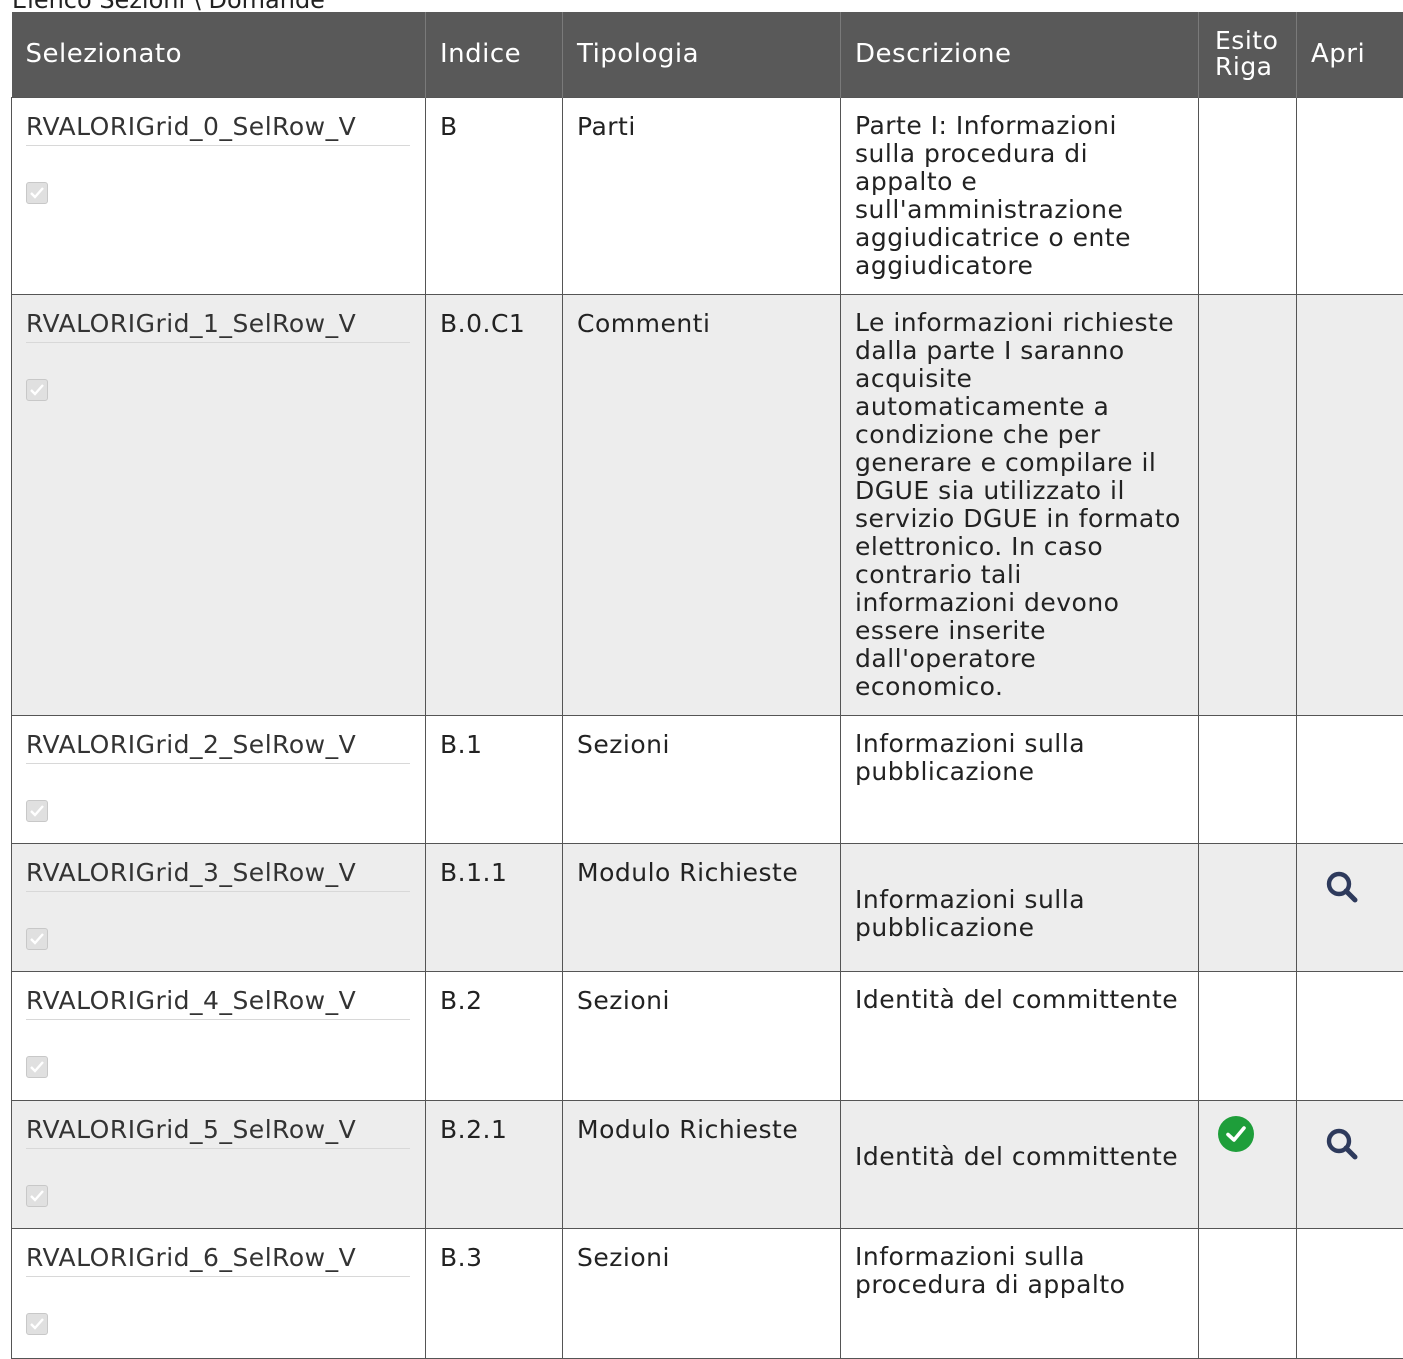  What do you see at coordinates (494, 907) in the screenshot?
I see `cell-indice: B.1.1` at bounding box center [494, 907].